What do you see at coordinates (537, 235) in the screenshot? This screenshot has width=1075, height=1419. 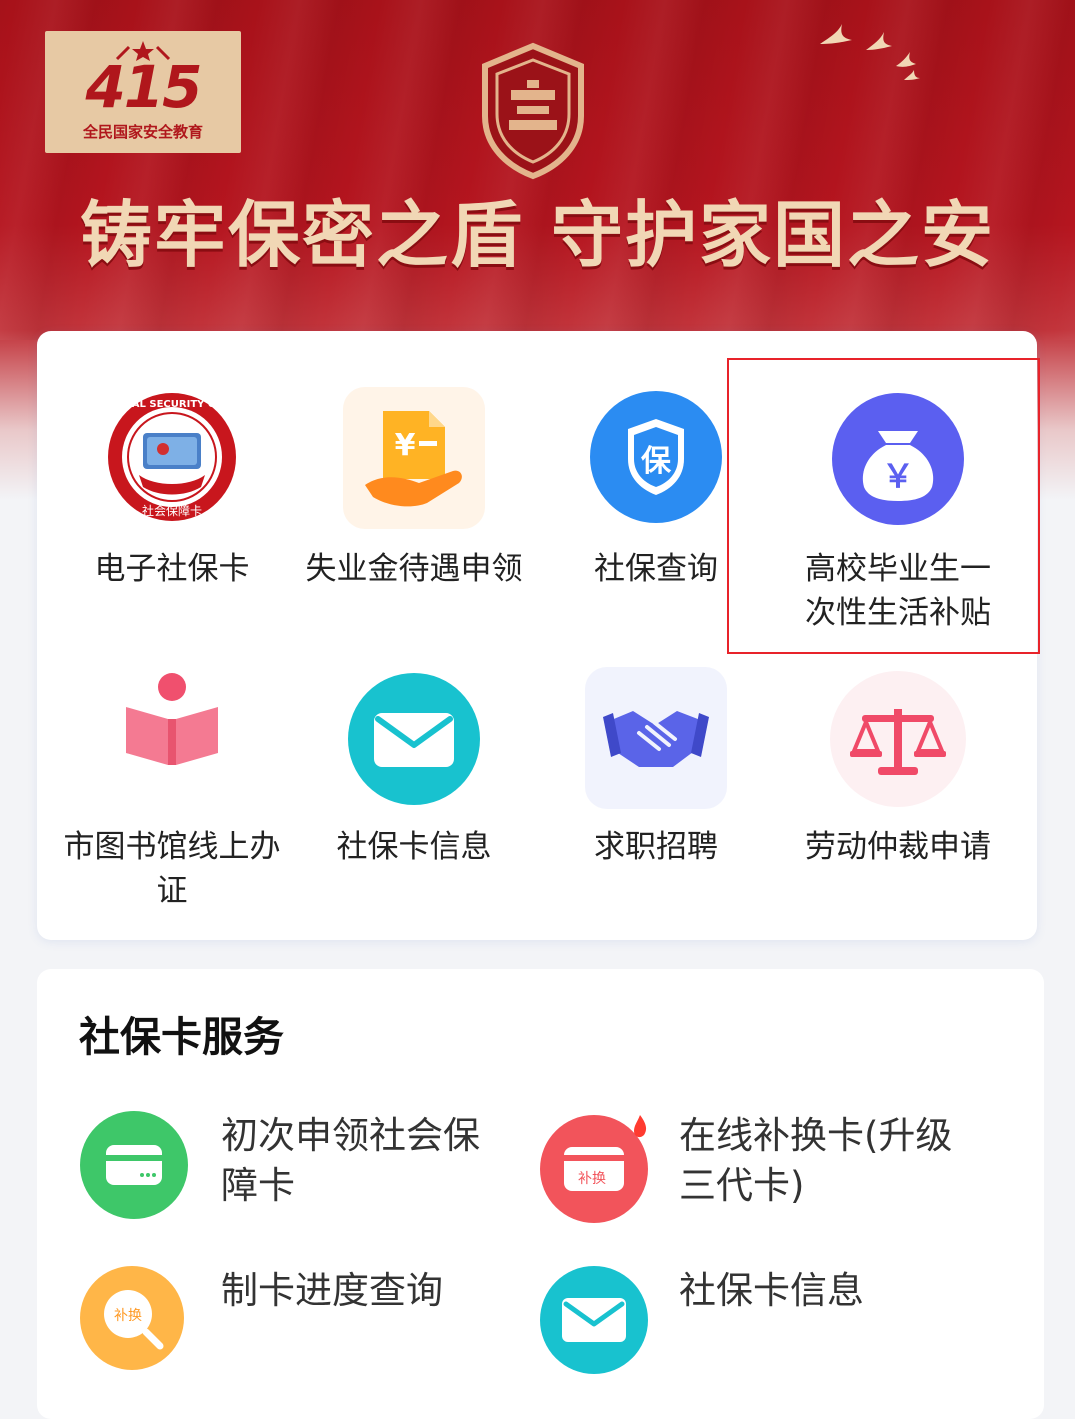 I see `banner-slogan: 铸牢保密之盾 守护家国之安` at bounding box center [537, 235].